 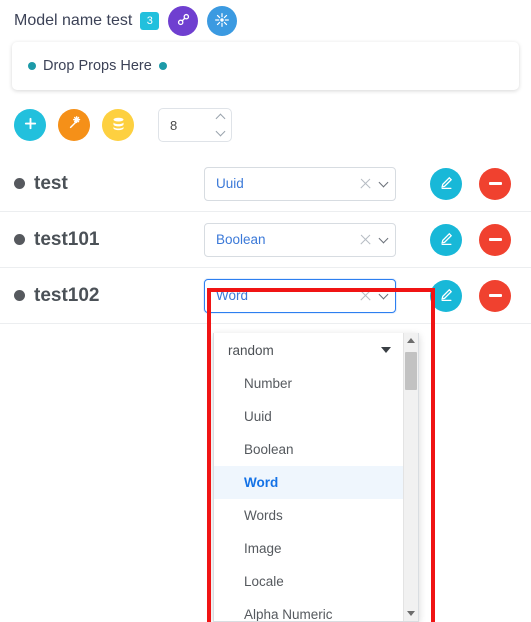 What do you see at coordinates (300, 295) in the screenshot?
I see `prop-type-select-active: Word` at bounding box center [300, 295].